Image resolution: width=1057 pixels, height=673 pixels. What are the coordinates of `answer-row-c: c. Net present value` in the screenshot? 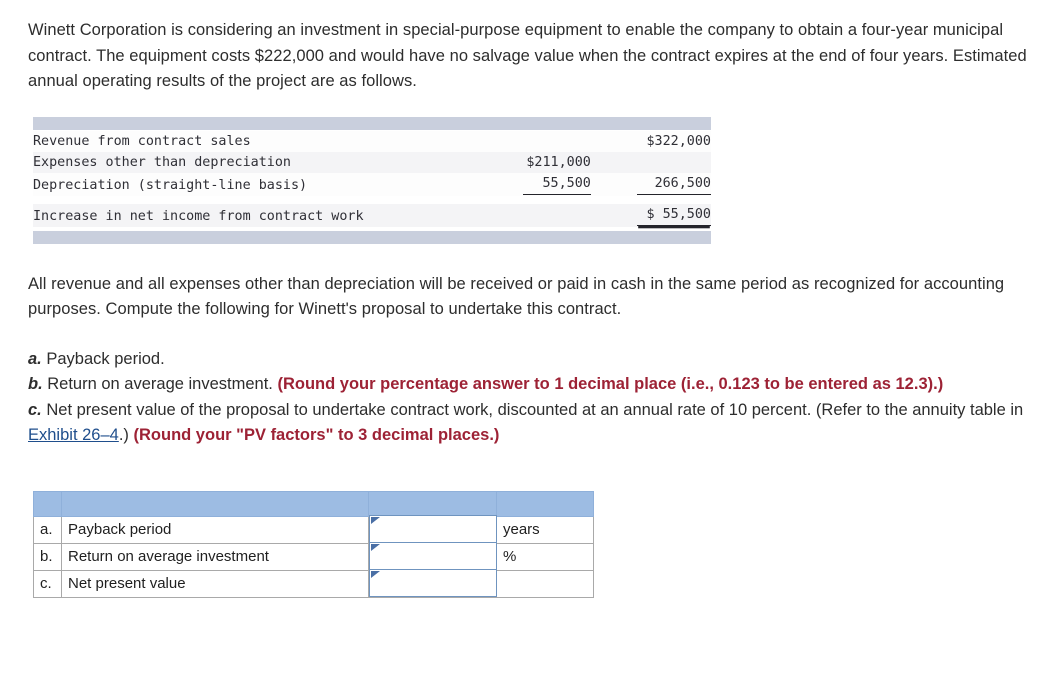 It's located at (313, 583).